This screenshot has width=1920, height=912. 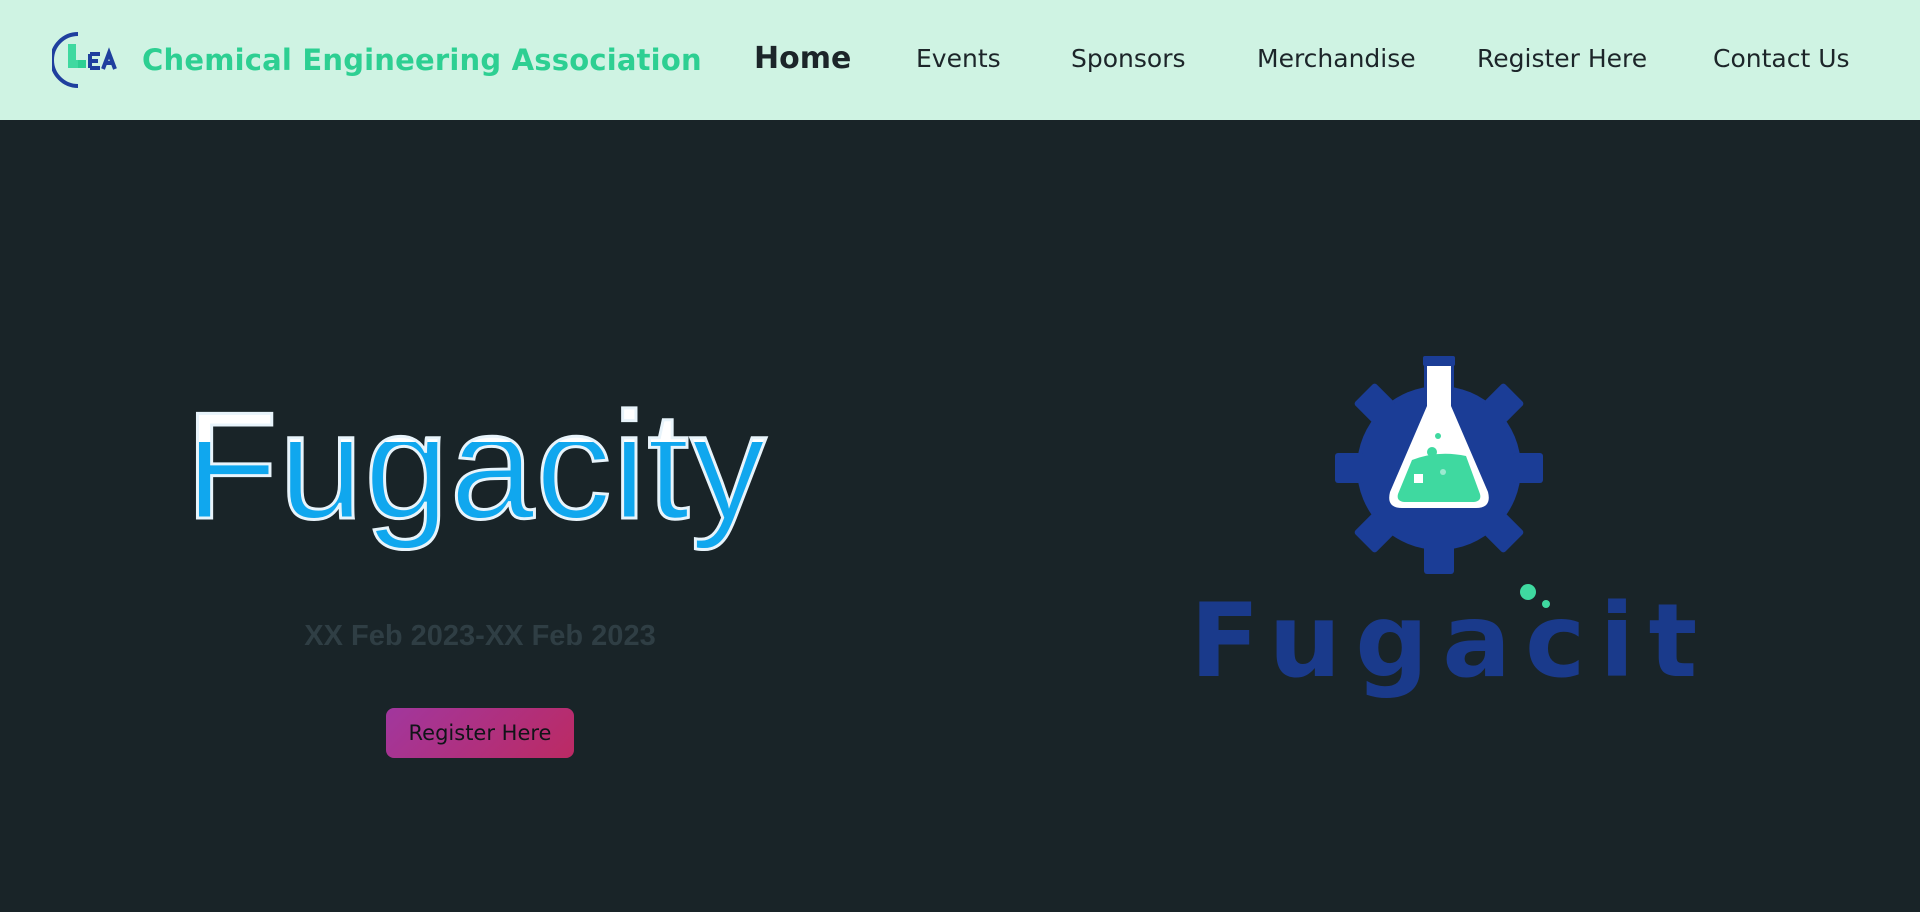 What do you see at coordinates (1562, 58) in the screenshot?
I see `nav-register-here: Register Here` at bounding box center [1562, 58].